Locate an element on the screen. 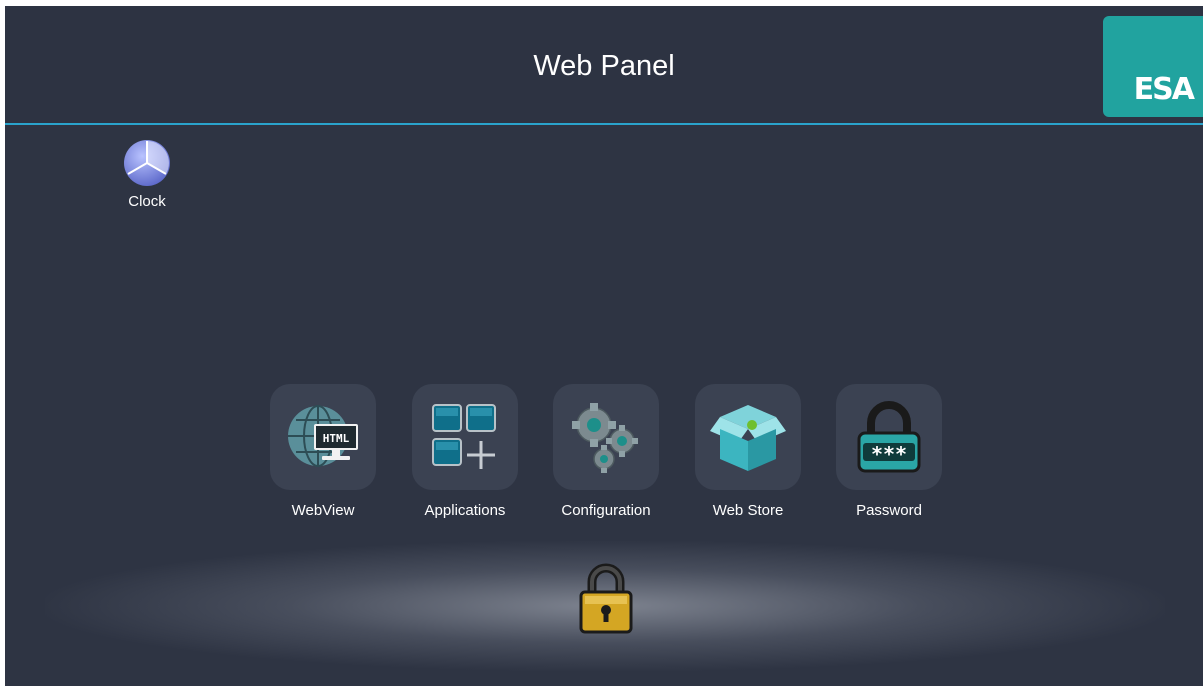 Image resolution: width=1203 pixels, height=686 pixels. html-globe-icon: HTML is located at coordinates (323, 436).